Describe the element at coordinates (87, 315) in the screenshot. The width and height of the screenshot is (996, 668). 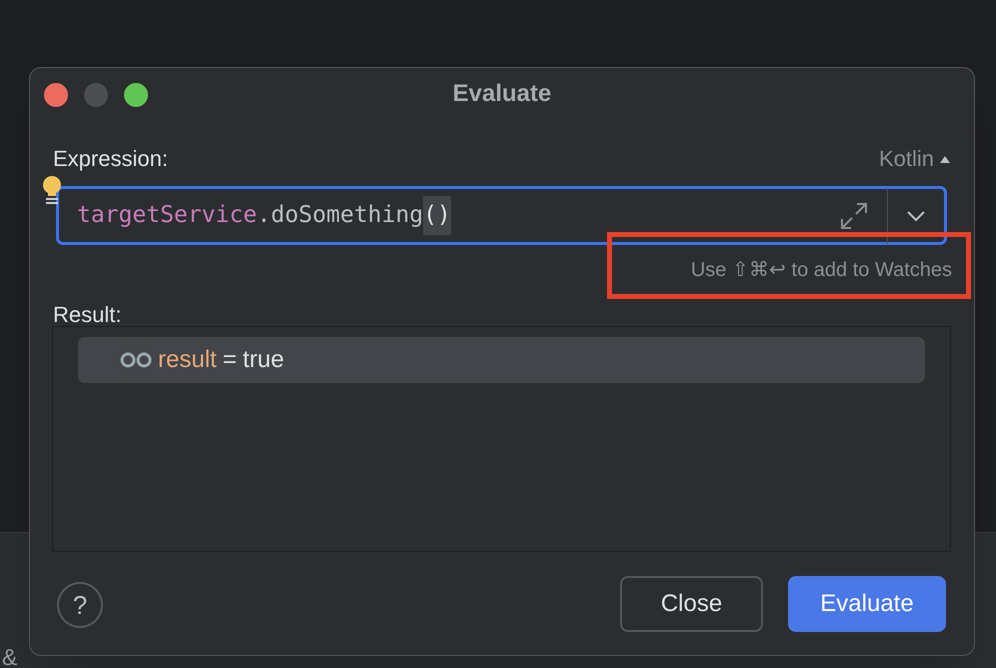
I see `result-label: Result:` at that location.